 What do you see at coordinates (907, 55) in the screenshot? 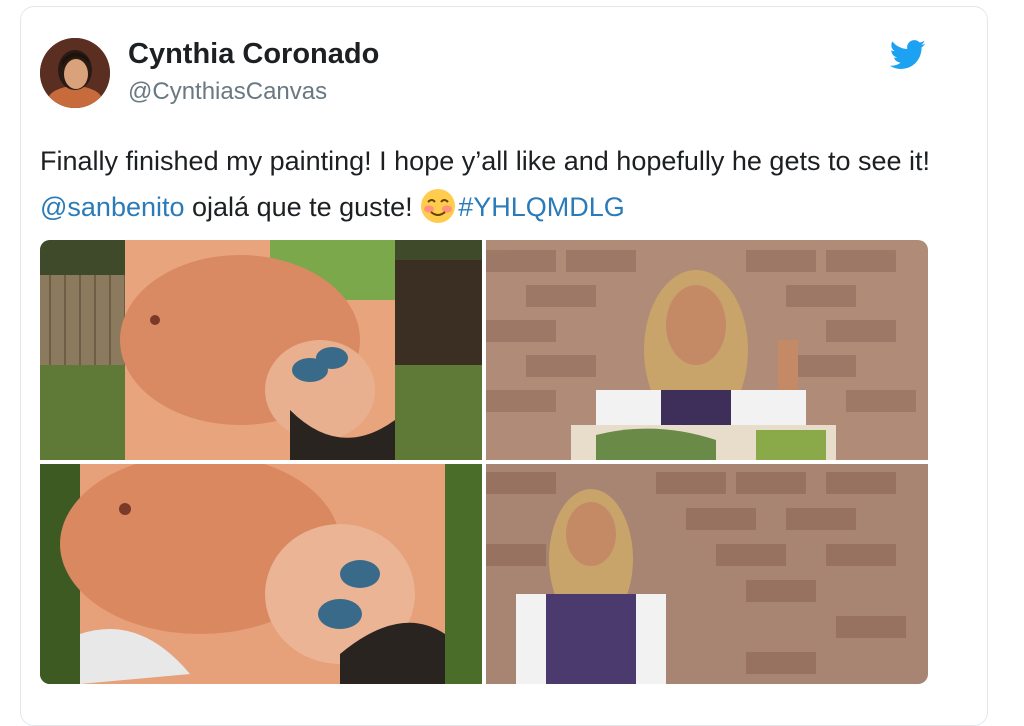
I see `twitter-bird-icon` at bounding box center [907, 55].